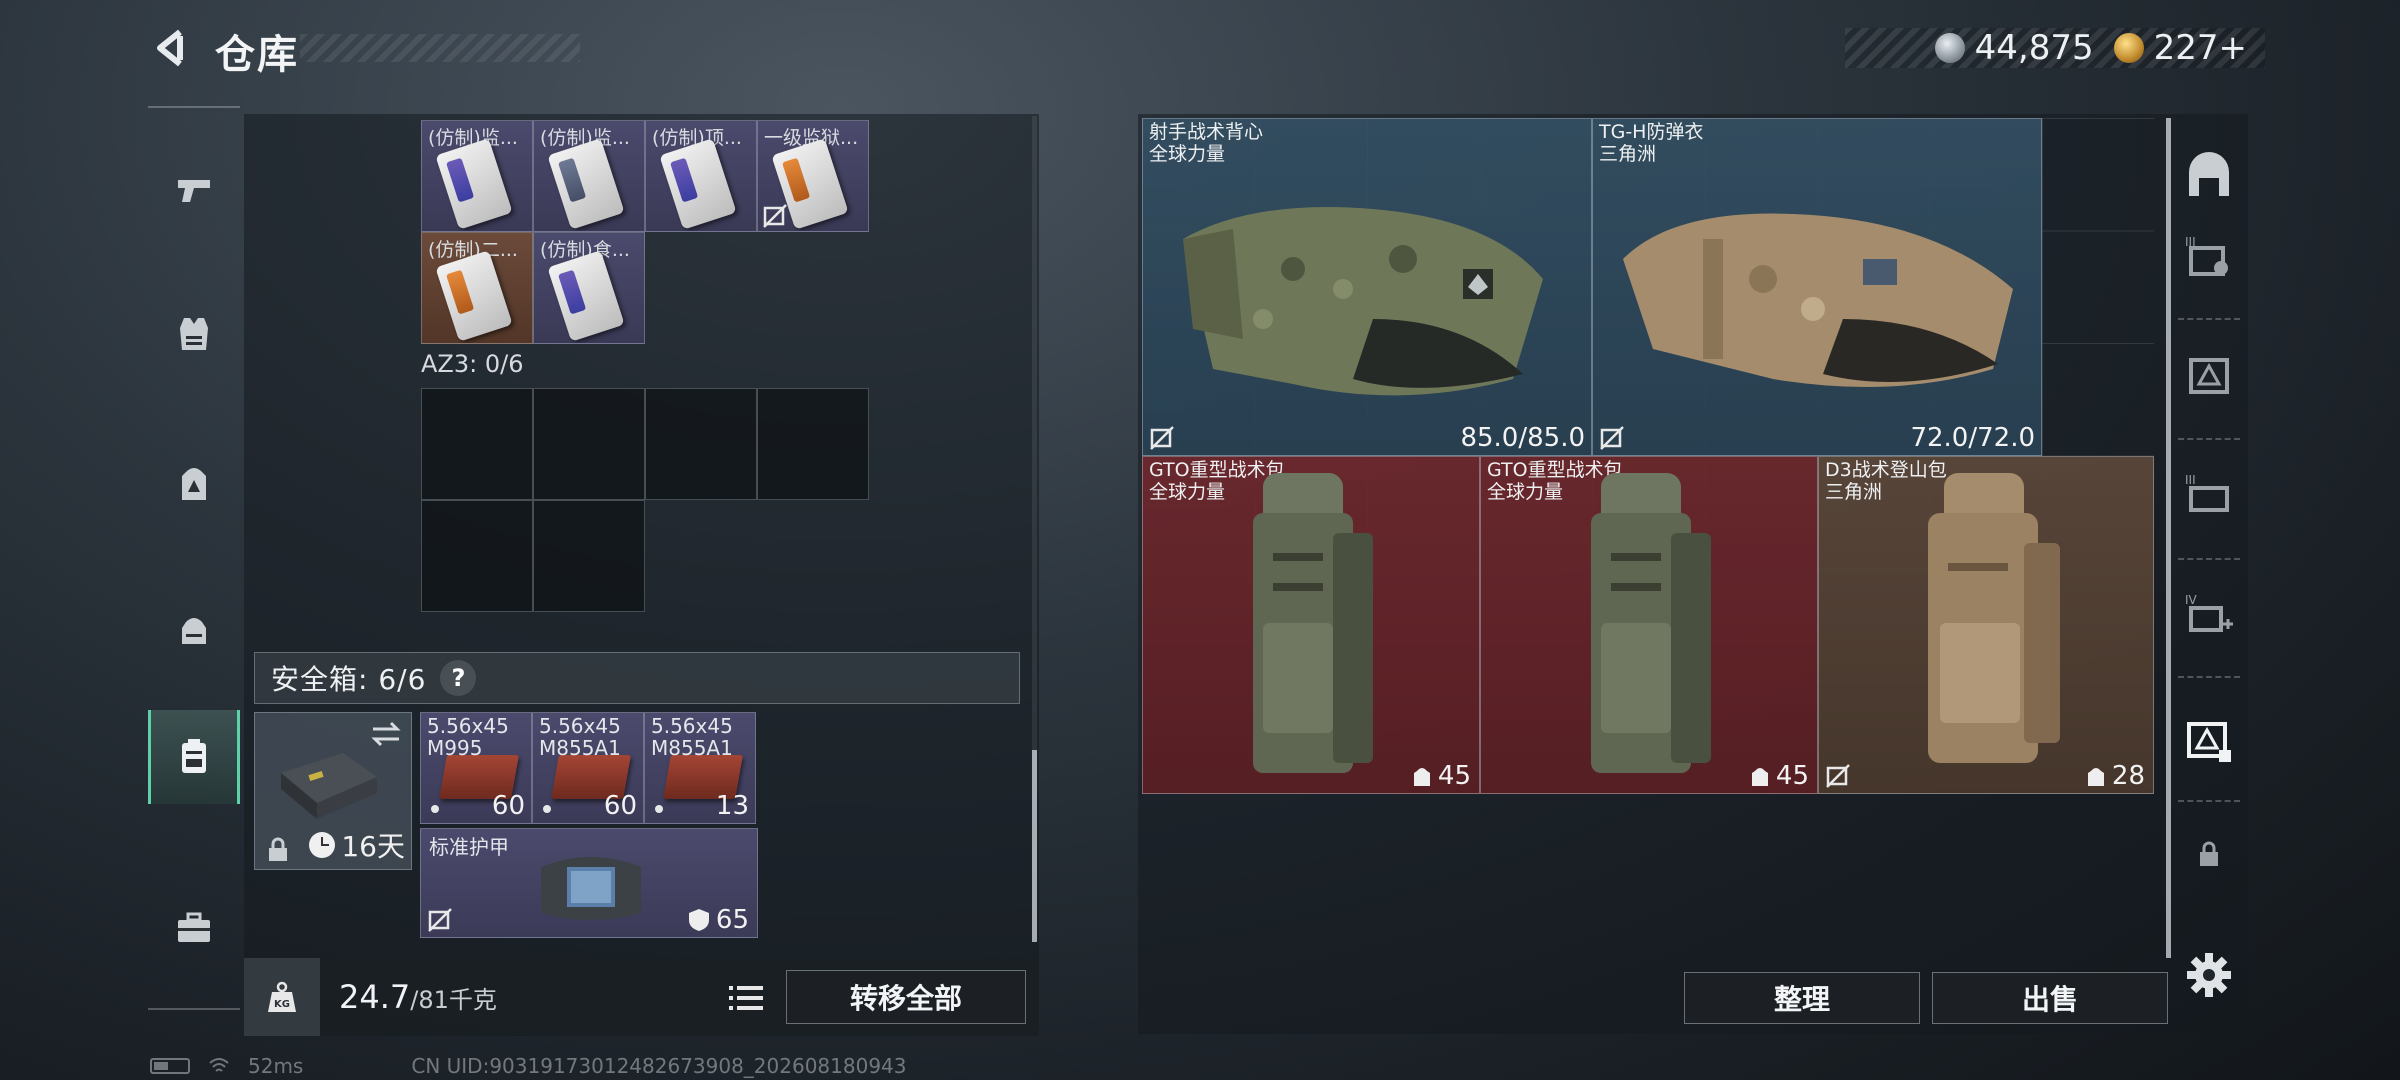  I want to click on help-button: ?, so click(458, 678).